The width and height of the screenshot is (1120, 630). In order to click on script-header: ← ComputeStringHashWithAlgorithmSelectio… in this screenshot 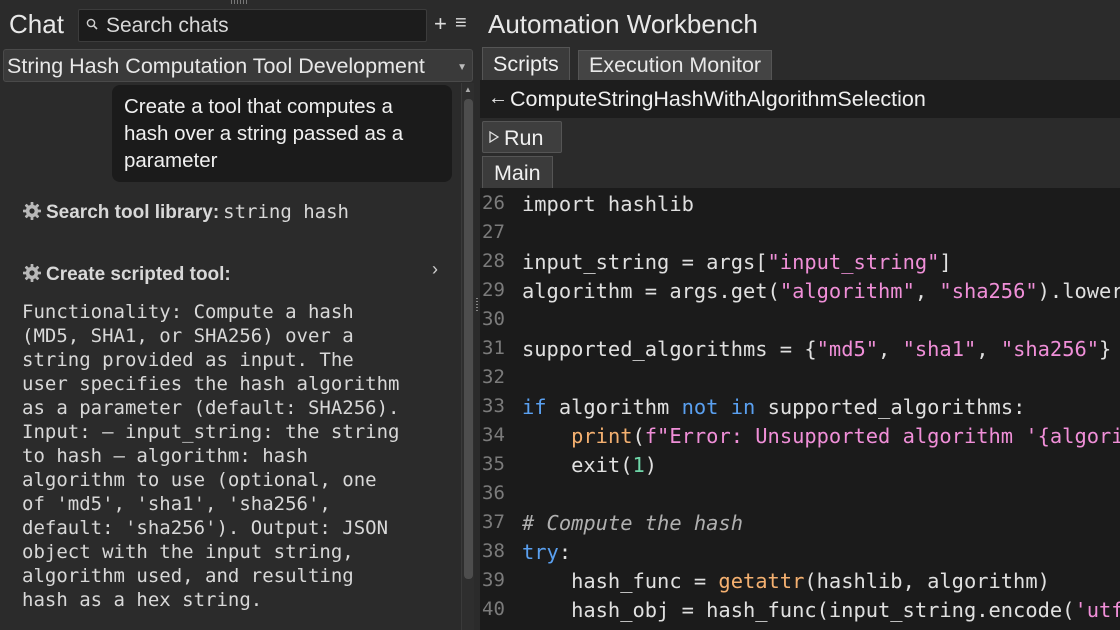, I will do `click(800, 99)`.